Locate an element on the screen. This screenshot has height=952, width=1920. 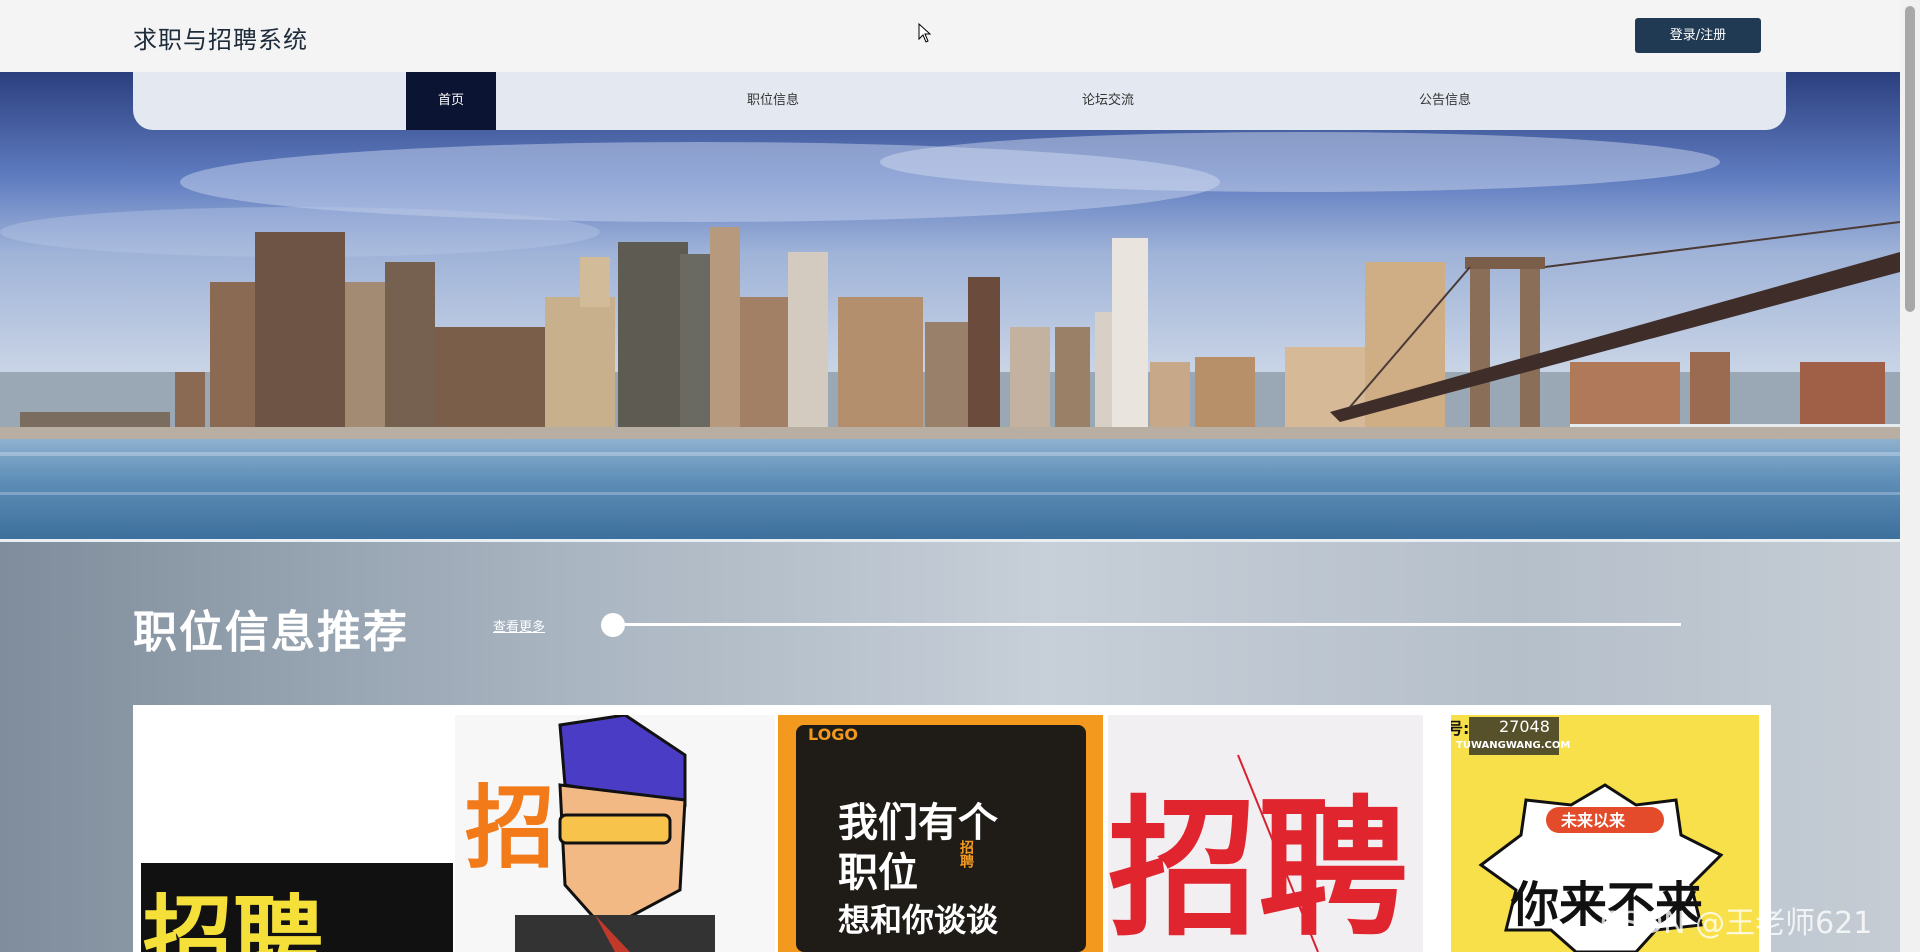
scrollbar-thumb is located at coordinates (1910, 159).